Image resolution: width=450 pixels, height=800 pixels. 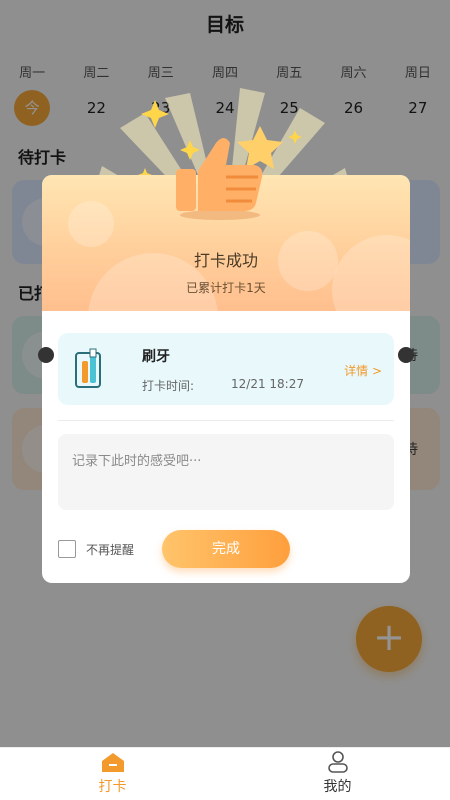 I want to click on toothbrush-icon, so click(x=88, y=368).